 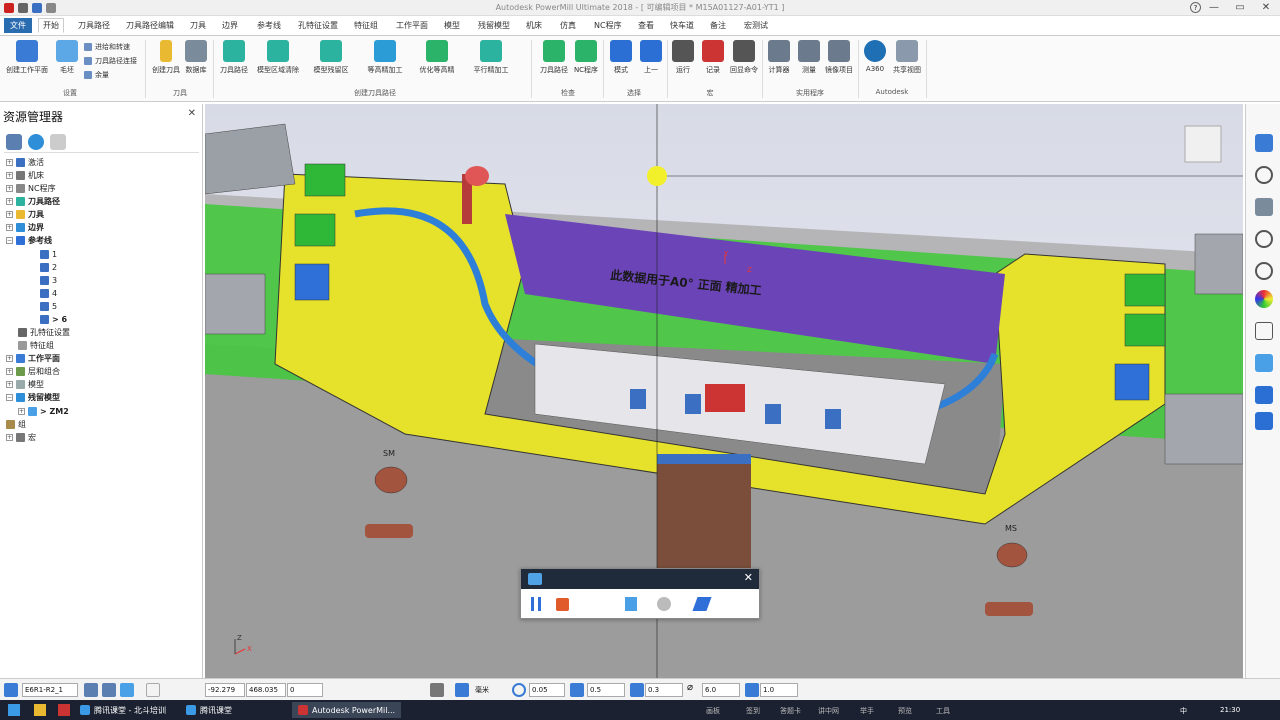 I want to click on taskbar-app-2: 腾讯课堂, so click(x=209, y=710).